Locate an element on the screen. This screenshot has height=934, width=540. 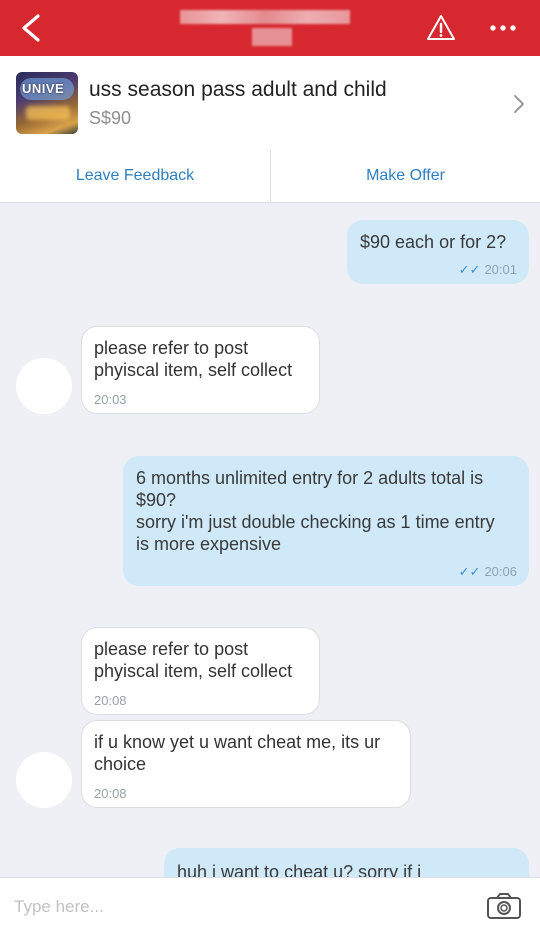
warning-icon is located at coordinates (441, 27).